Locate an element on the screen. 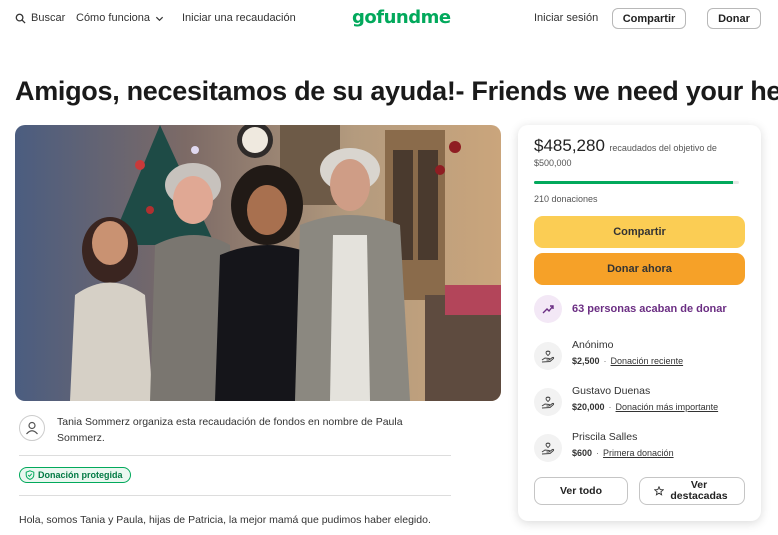 Image resolution: width=778 pixels, height=535 pixels. donor-detail: $600 · Primera donación is located at coordinates (623, 453).